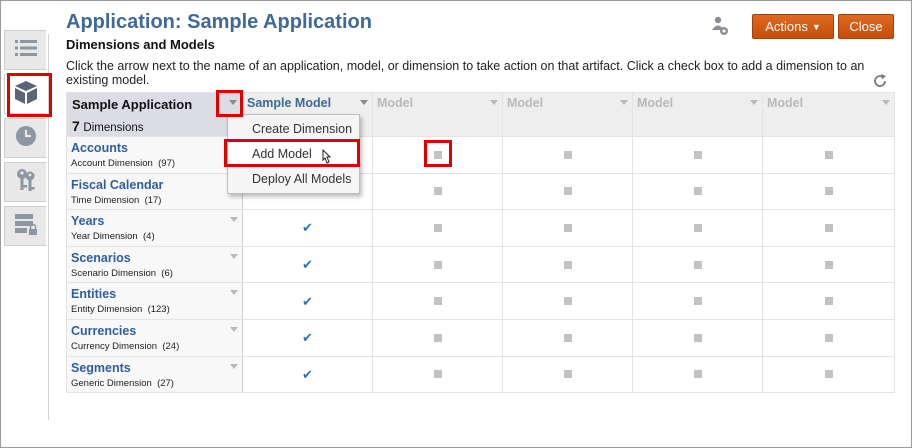  I want to click on dimension-name: Years, so click(87, 221).